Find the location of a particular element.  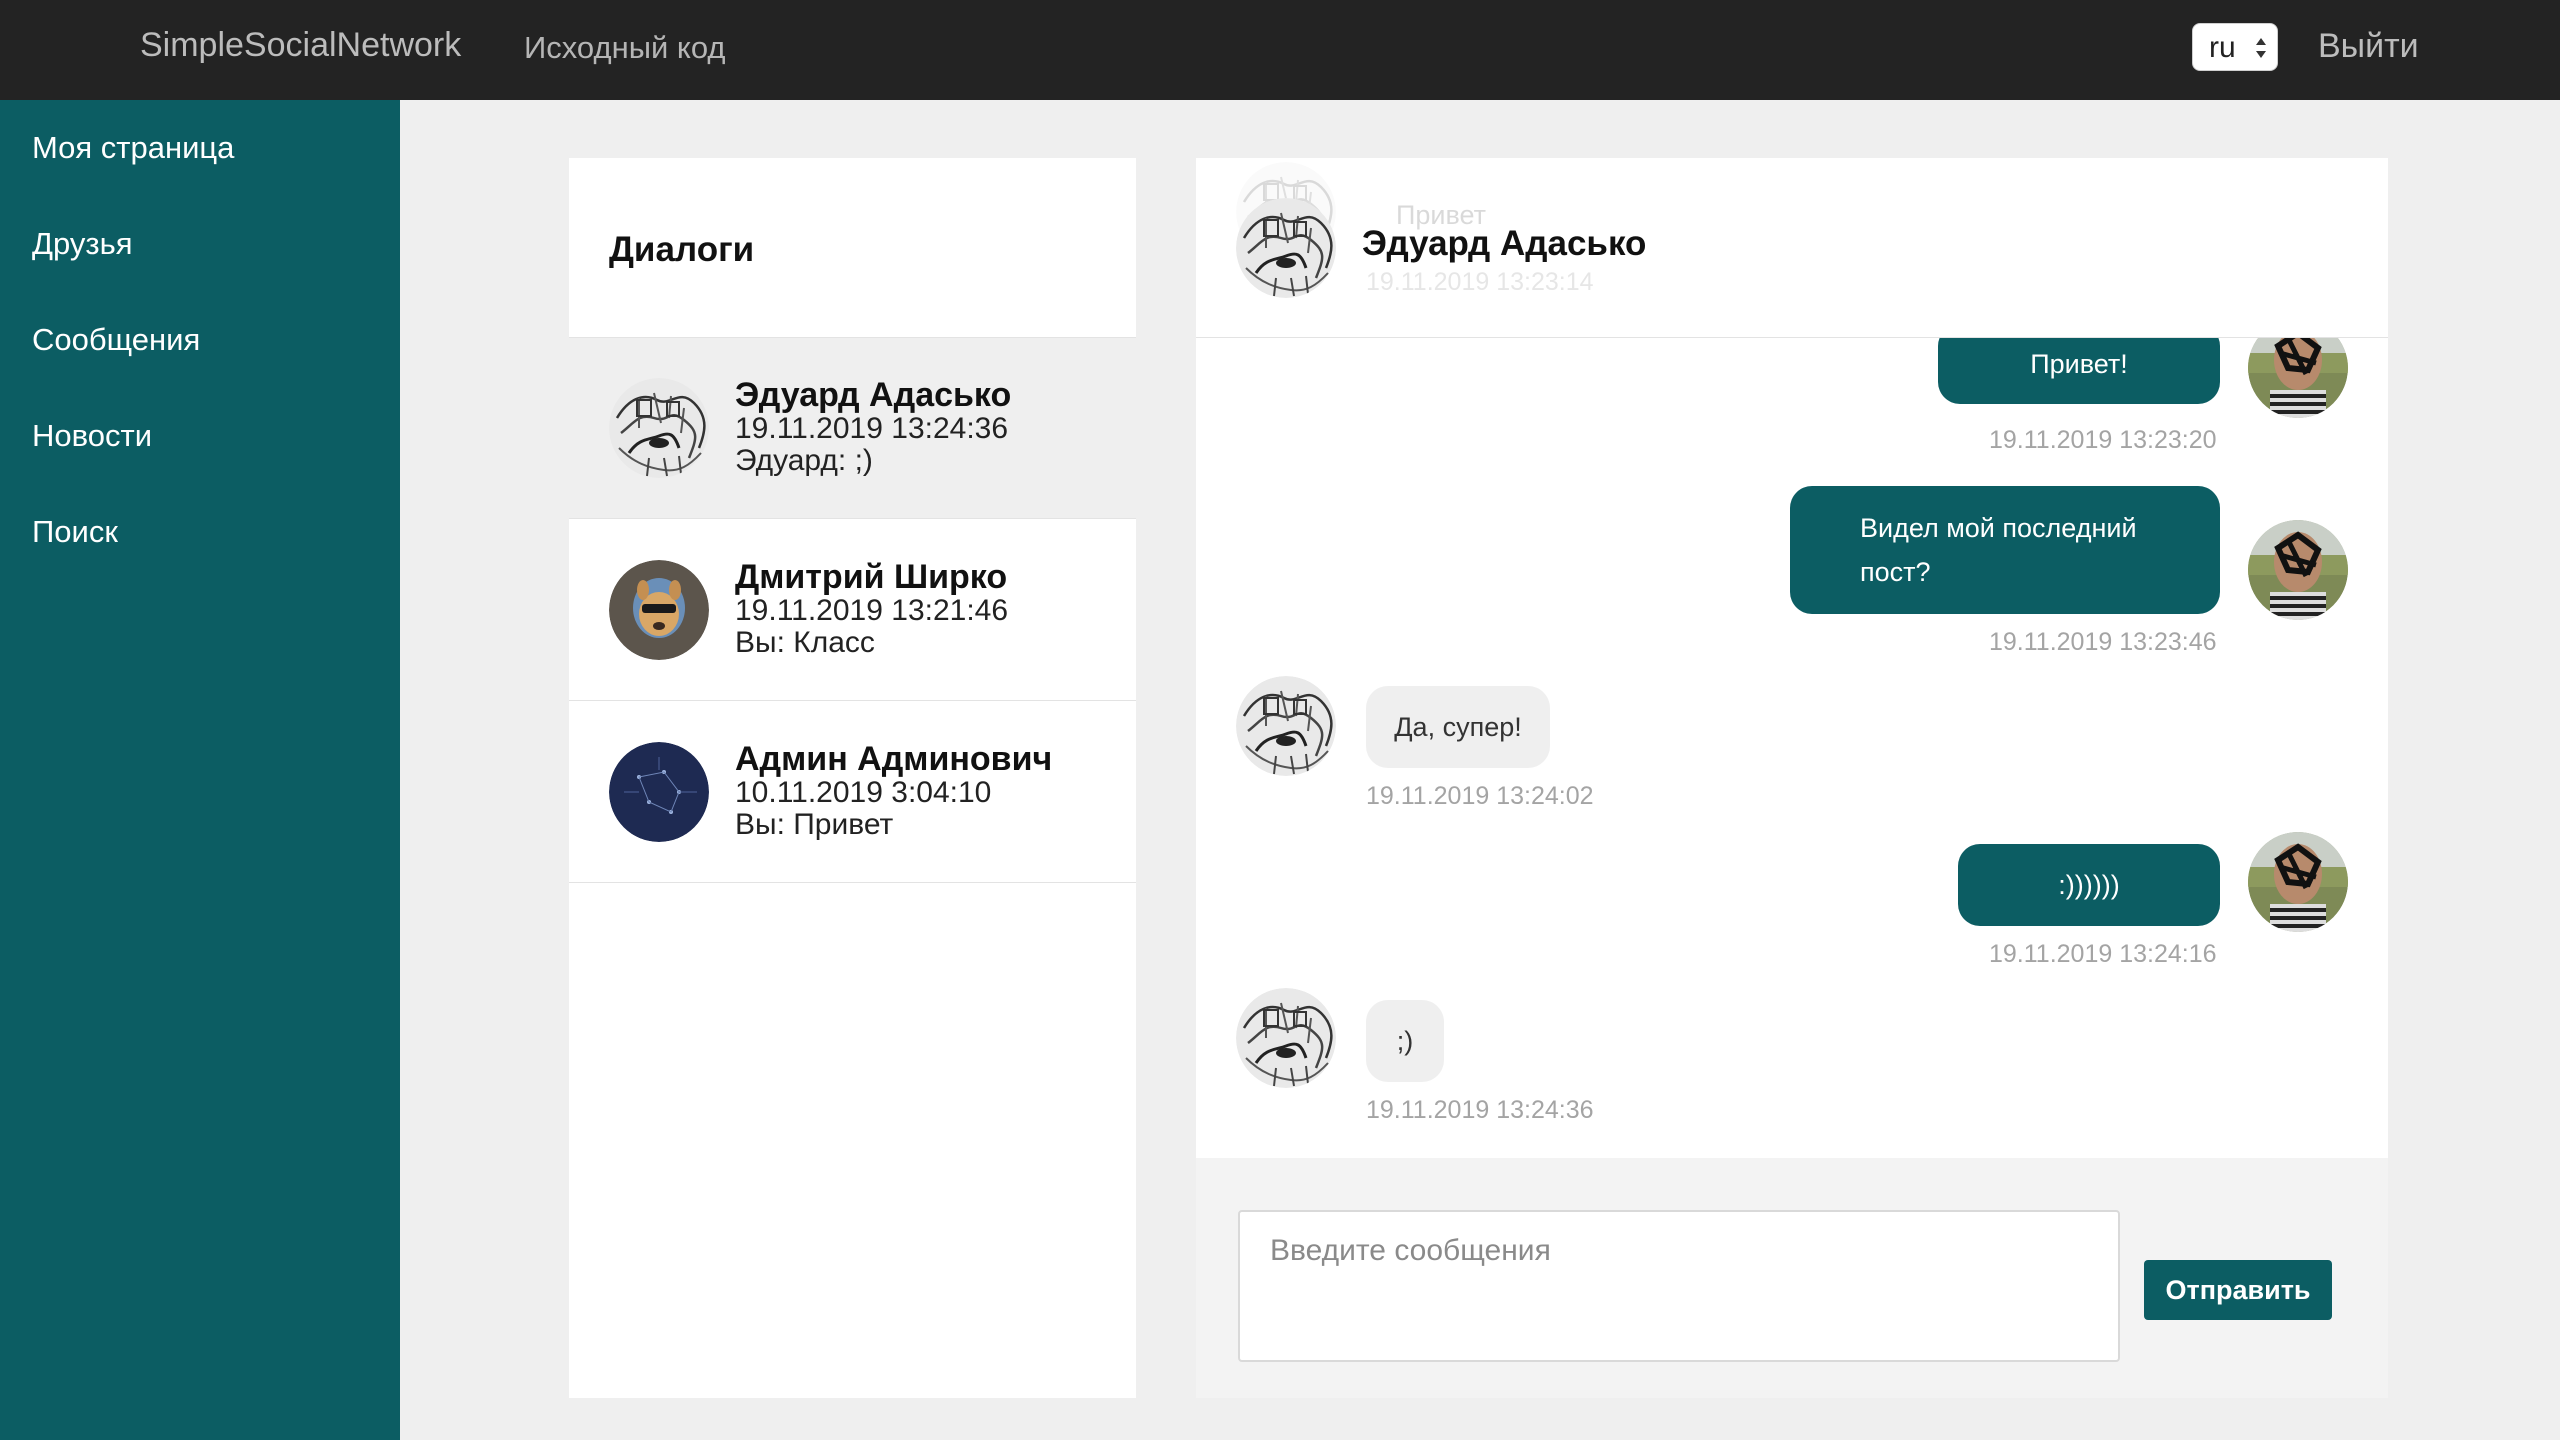

dialog-last-message: Эдуард: ;) is located at coordinates (804, 460).